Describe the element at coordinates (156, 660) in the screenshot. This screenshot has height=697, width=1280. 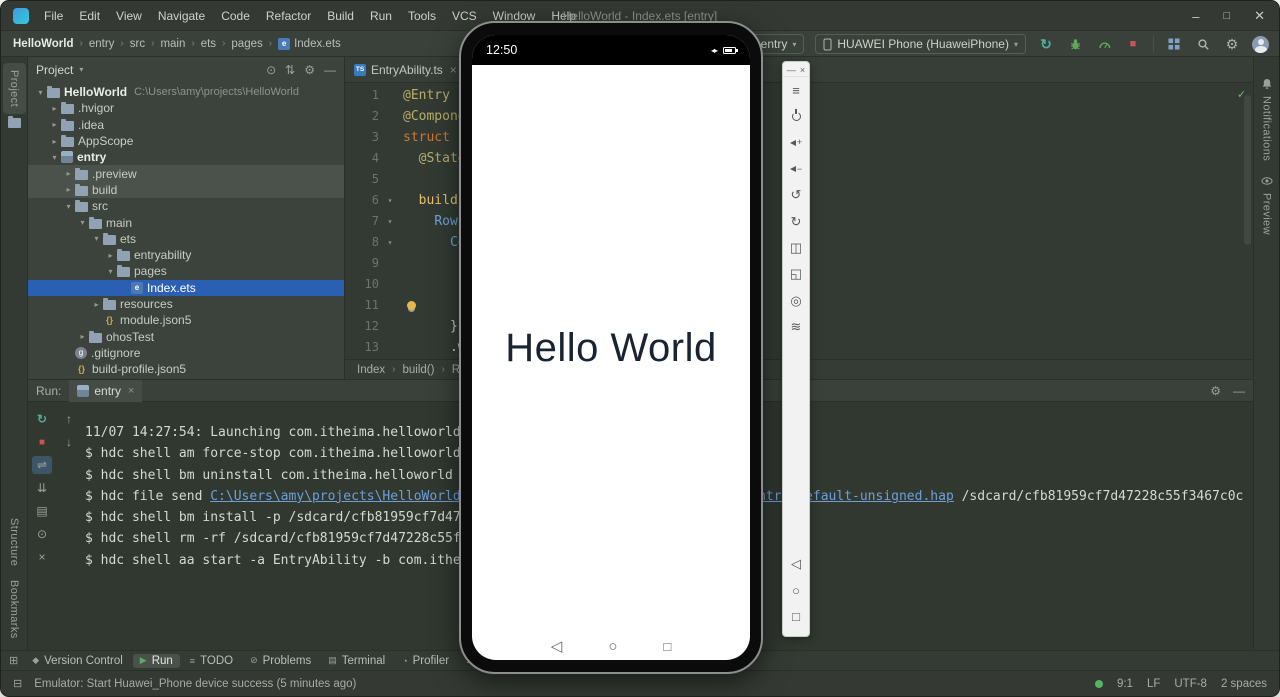
I see `toolwindow-run-button: ▶ Run` at that location.